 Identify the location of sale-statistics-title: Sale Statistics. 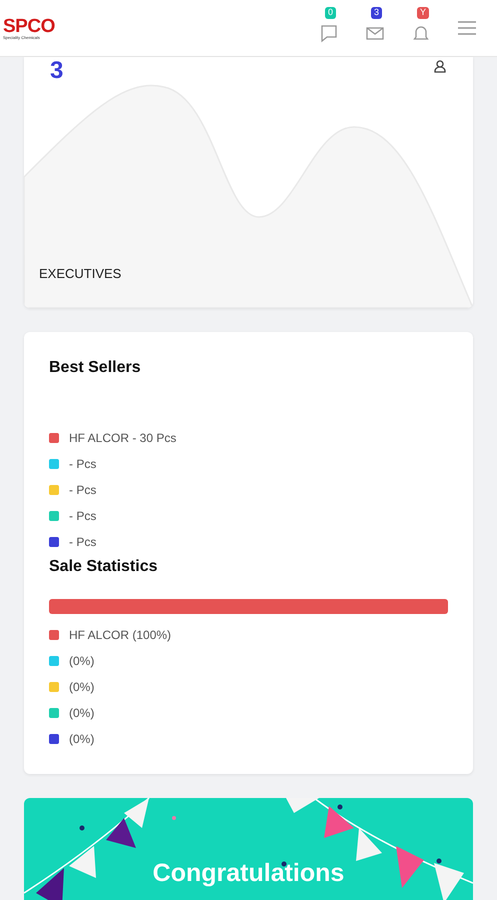
(103, 567).